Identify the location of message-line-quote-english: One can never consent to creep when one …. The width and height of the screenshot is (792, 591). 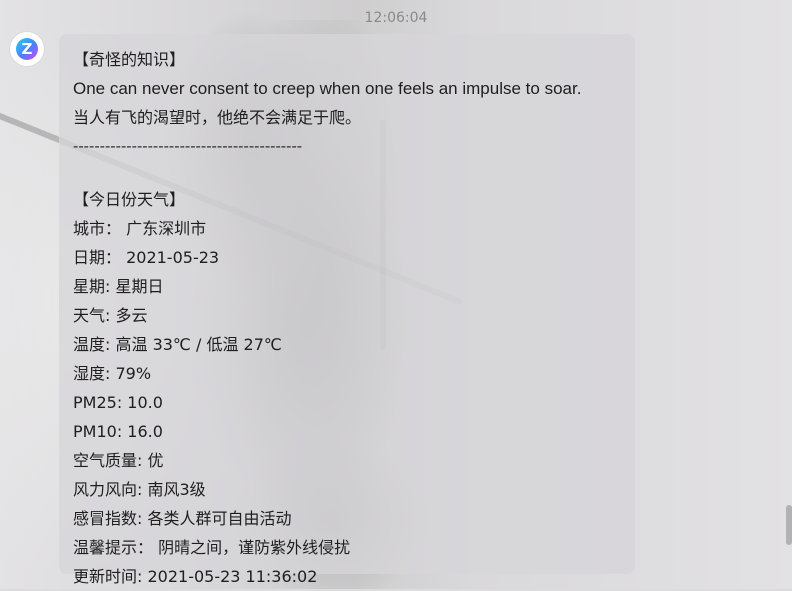
(327, 88).